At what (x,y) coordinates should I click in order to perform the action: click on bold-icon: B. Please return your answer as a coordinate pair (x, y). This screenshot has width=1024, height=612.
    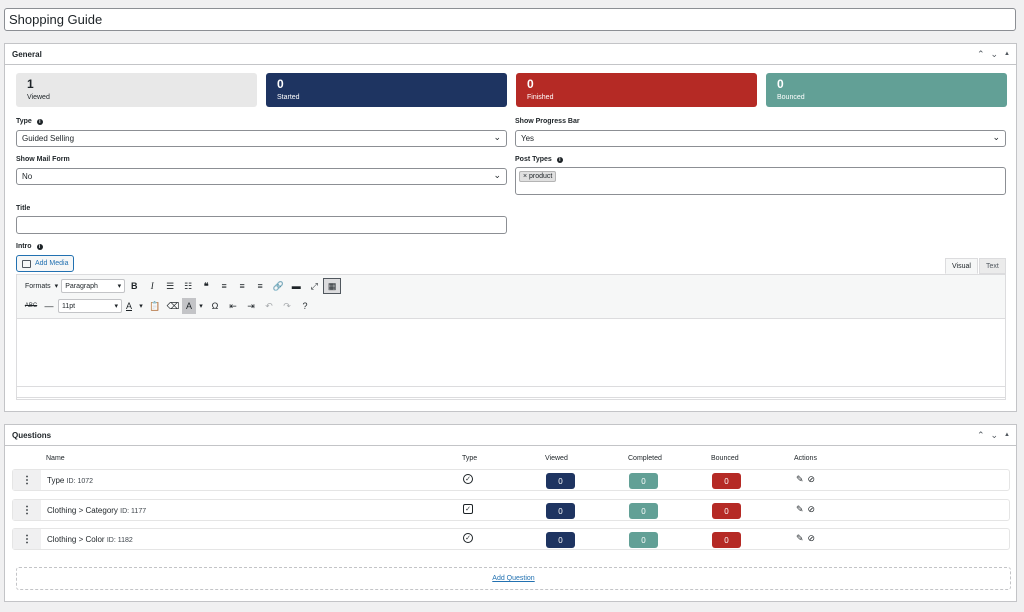
    Looking at the image, I should click on (134, 286).